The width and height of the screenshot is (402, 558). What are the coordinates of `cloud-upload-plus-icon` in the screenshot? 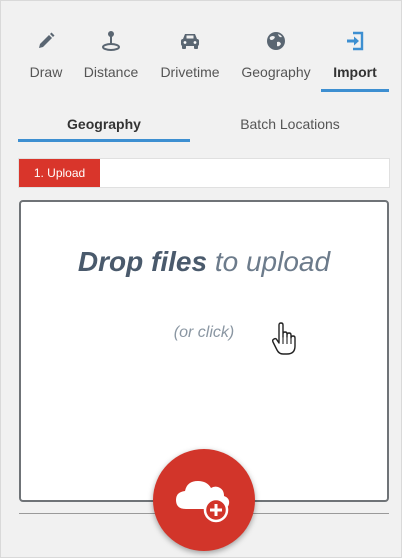 It's located at (204, 500).